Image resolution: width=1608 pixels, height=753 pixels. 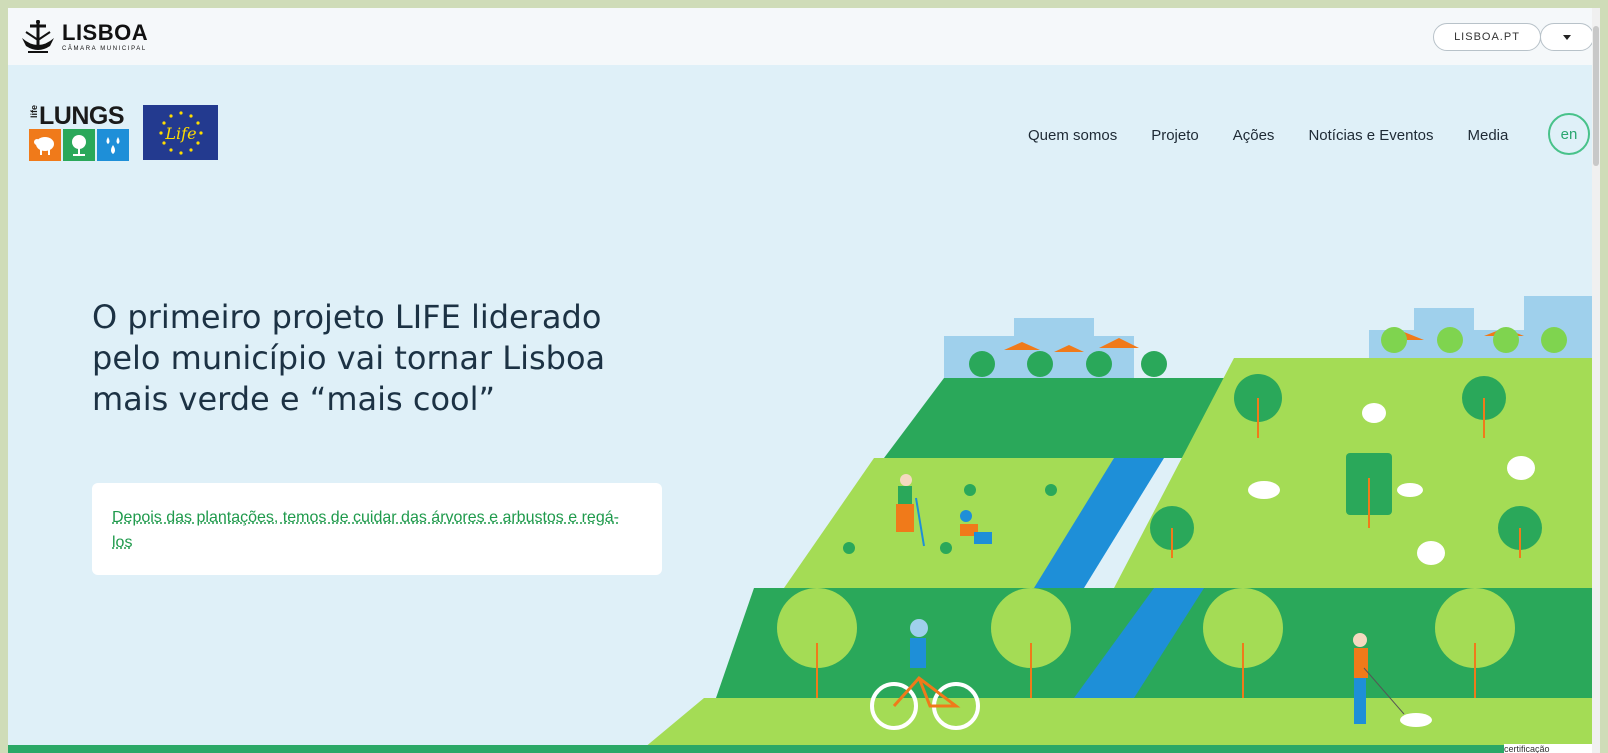 I want to click on nav-media: Media, so click(x=1488, y=135).